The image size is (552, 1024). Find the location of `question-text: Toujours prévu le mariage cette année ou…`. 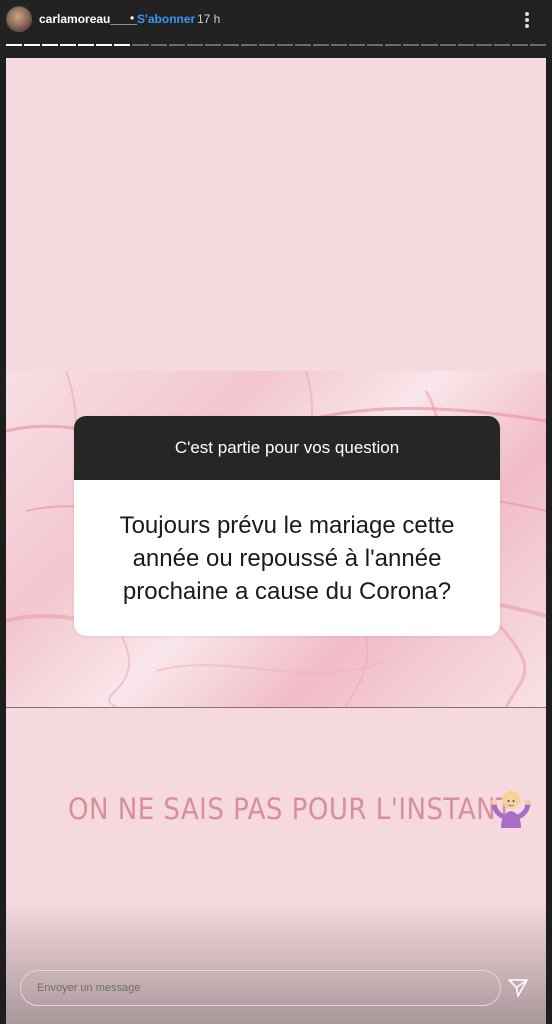

question-text: Toujours prévu le mariage cette année ou… is located at coordinates (287, 558).